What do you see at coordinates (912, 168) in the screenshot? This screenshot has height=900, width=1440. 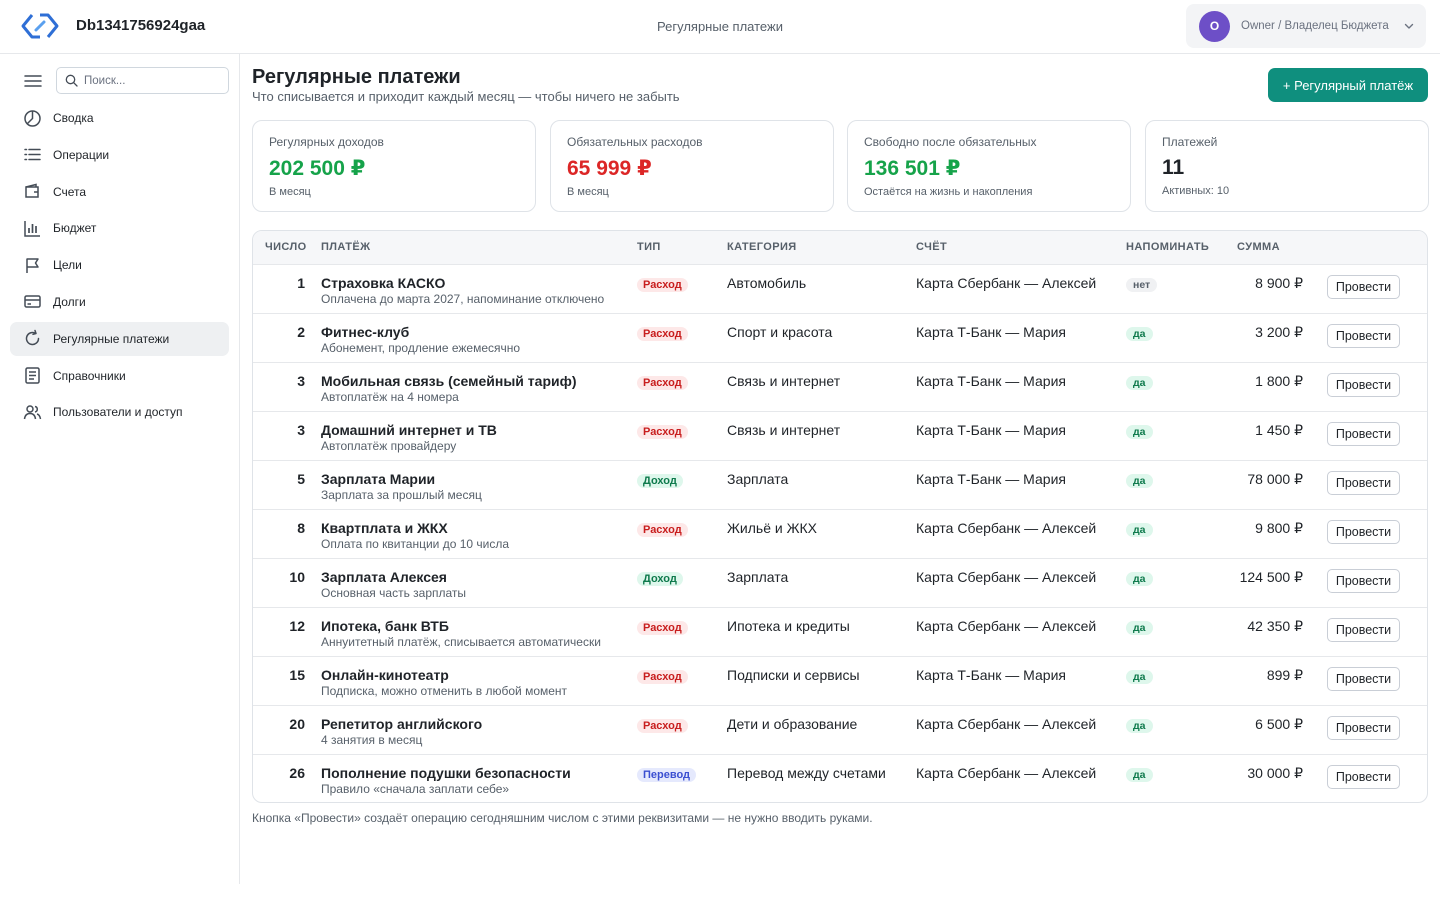 I see `stat-value: 136 501 ₽` at bounding box center [912, 168].